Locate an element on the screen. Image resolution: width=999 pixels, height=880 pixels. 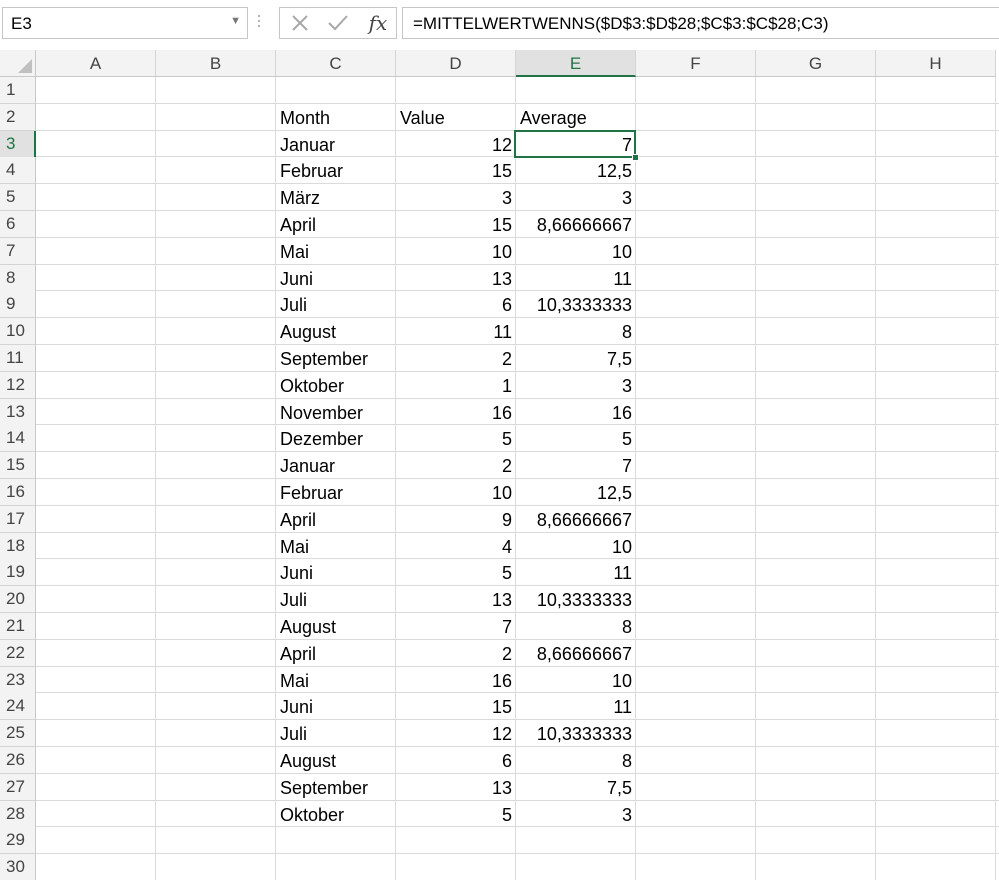
column-header-b: B is located at coordinates (216, 63).